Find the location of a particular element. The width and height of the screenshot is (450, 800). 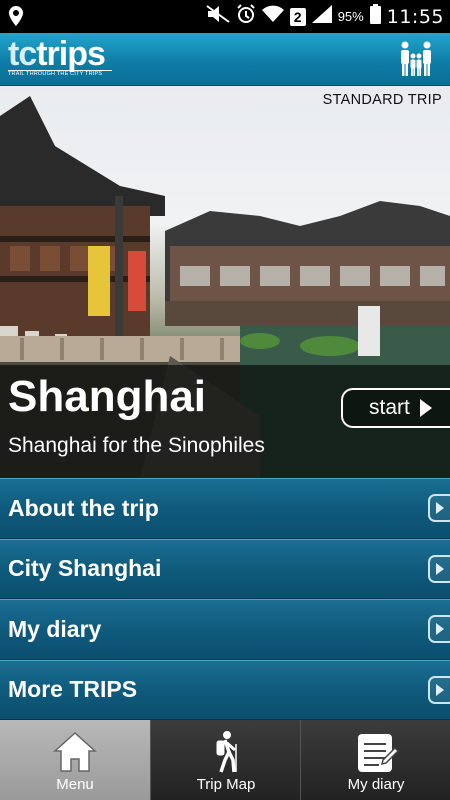

battery-icon is located at coordinates (375, 16).